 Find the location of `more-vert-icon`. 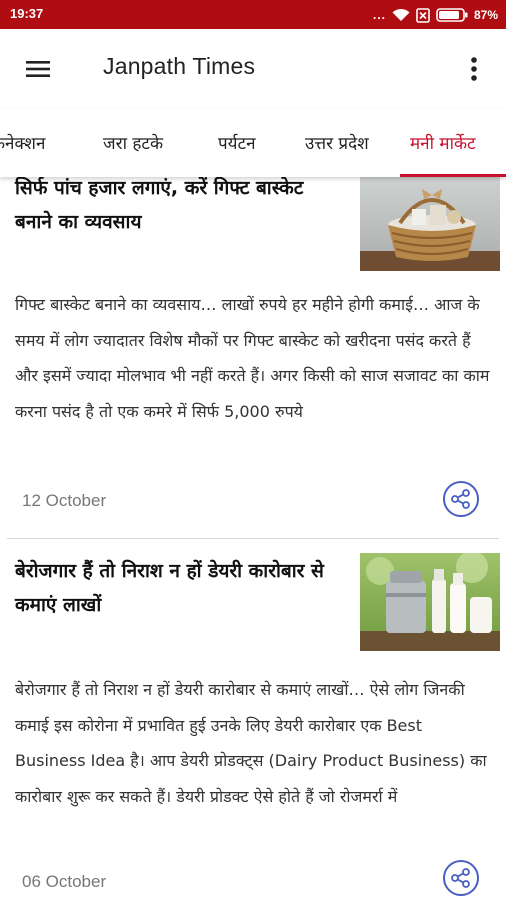

more-vert-icon is located at coordinates (474, 69).